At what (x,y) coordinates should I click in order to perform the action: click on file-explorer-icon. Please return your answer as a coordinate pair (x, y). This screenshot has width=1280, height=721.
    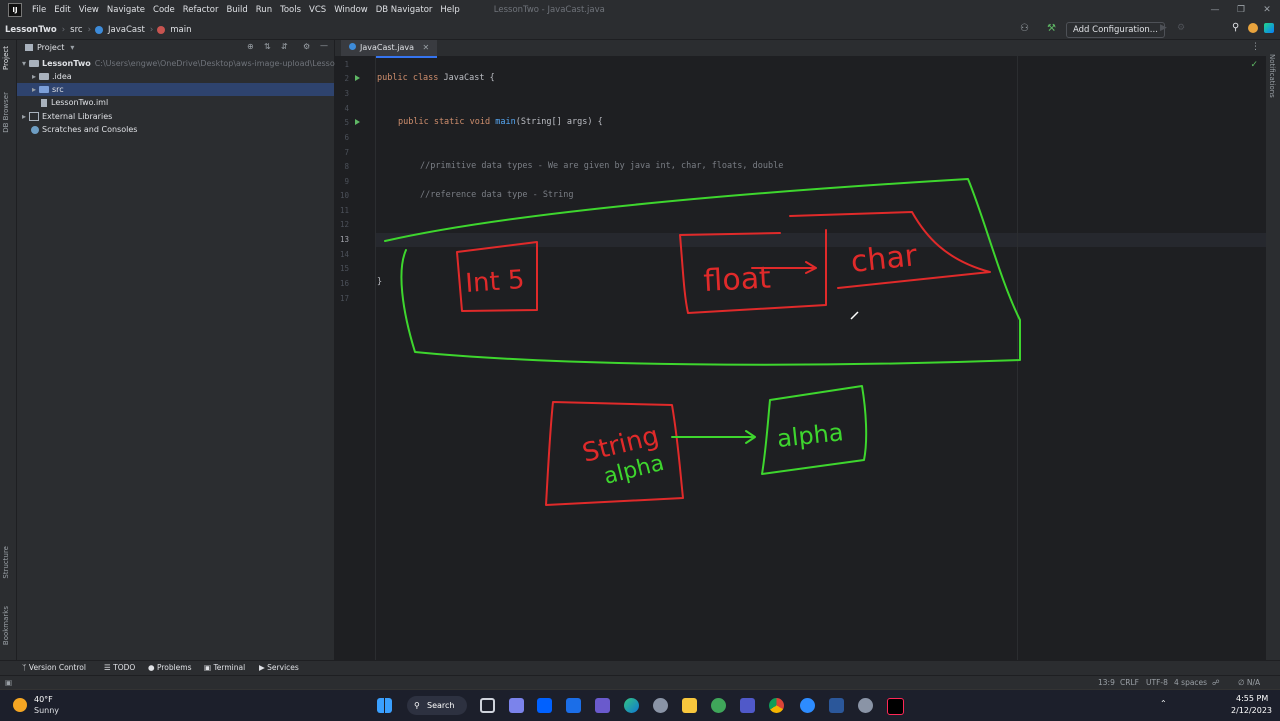
    Looking at the image, I should click on (689, 705).